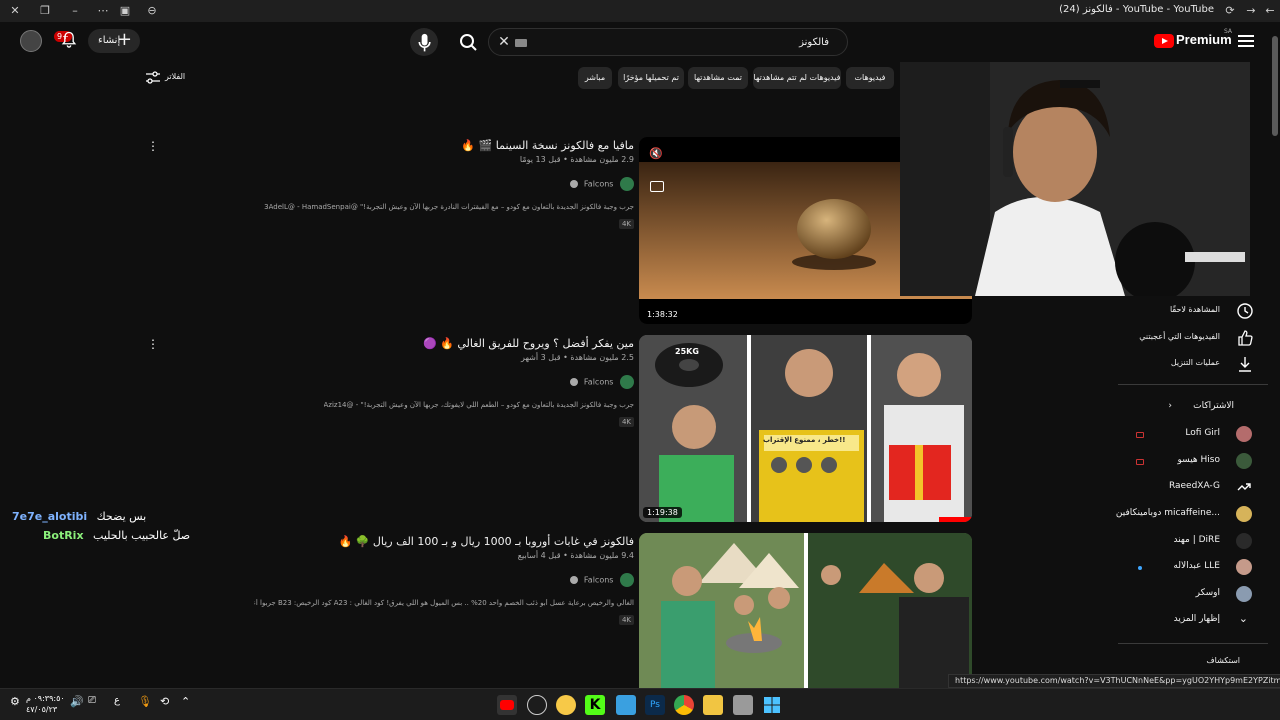  I want to click on filter-sliders-icon, so click(153, 77).